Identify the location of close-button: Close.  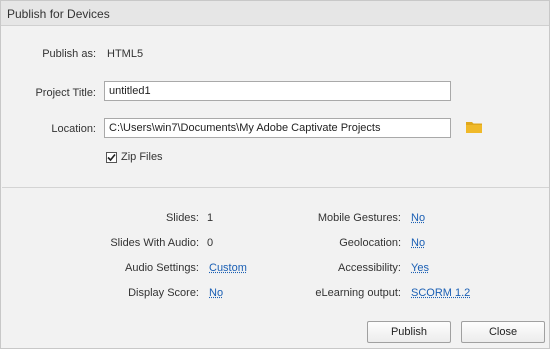
(503, 332).